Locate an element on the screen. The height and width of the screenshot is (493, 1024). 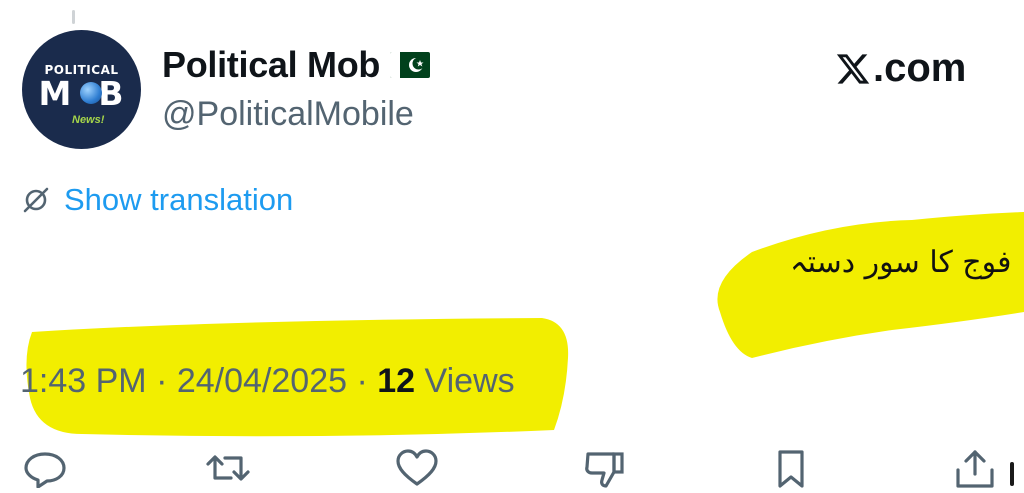
views-label: Views is located at coordinates (470, 381).